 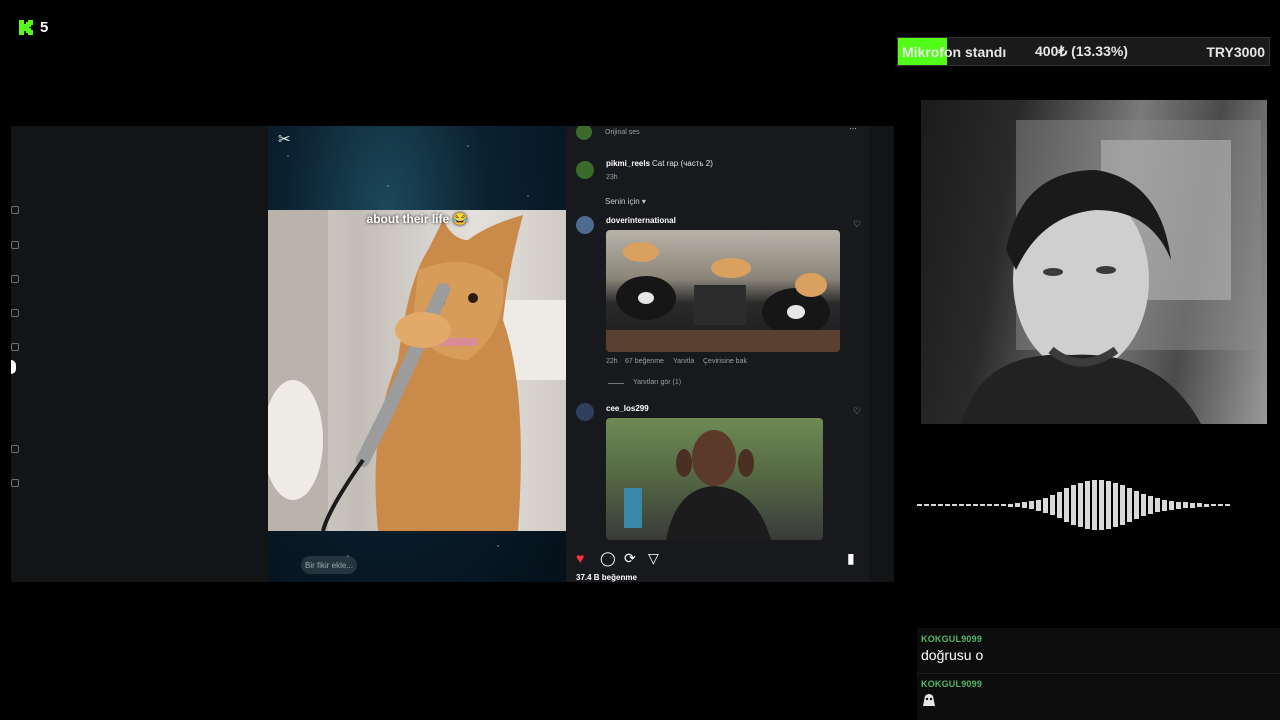 I want to click on chat-message: KOKGUL9099, so click(x=951, y=695).